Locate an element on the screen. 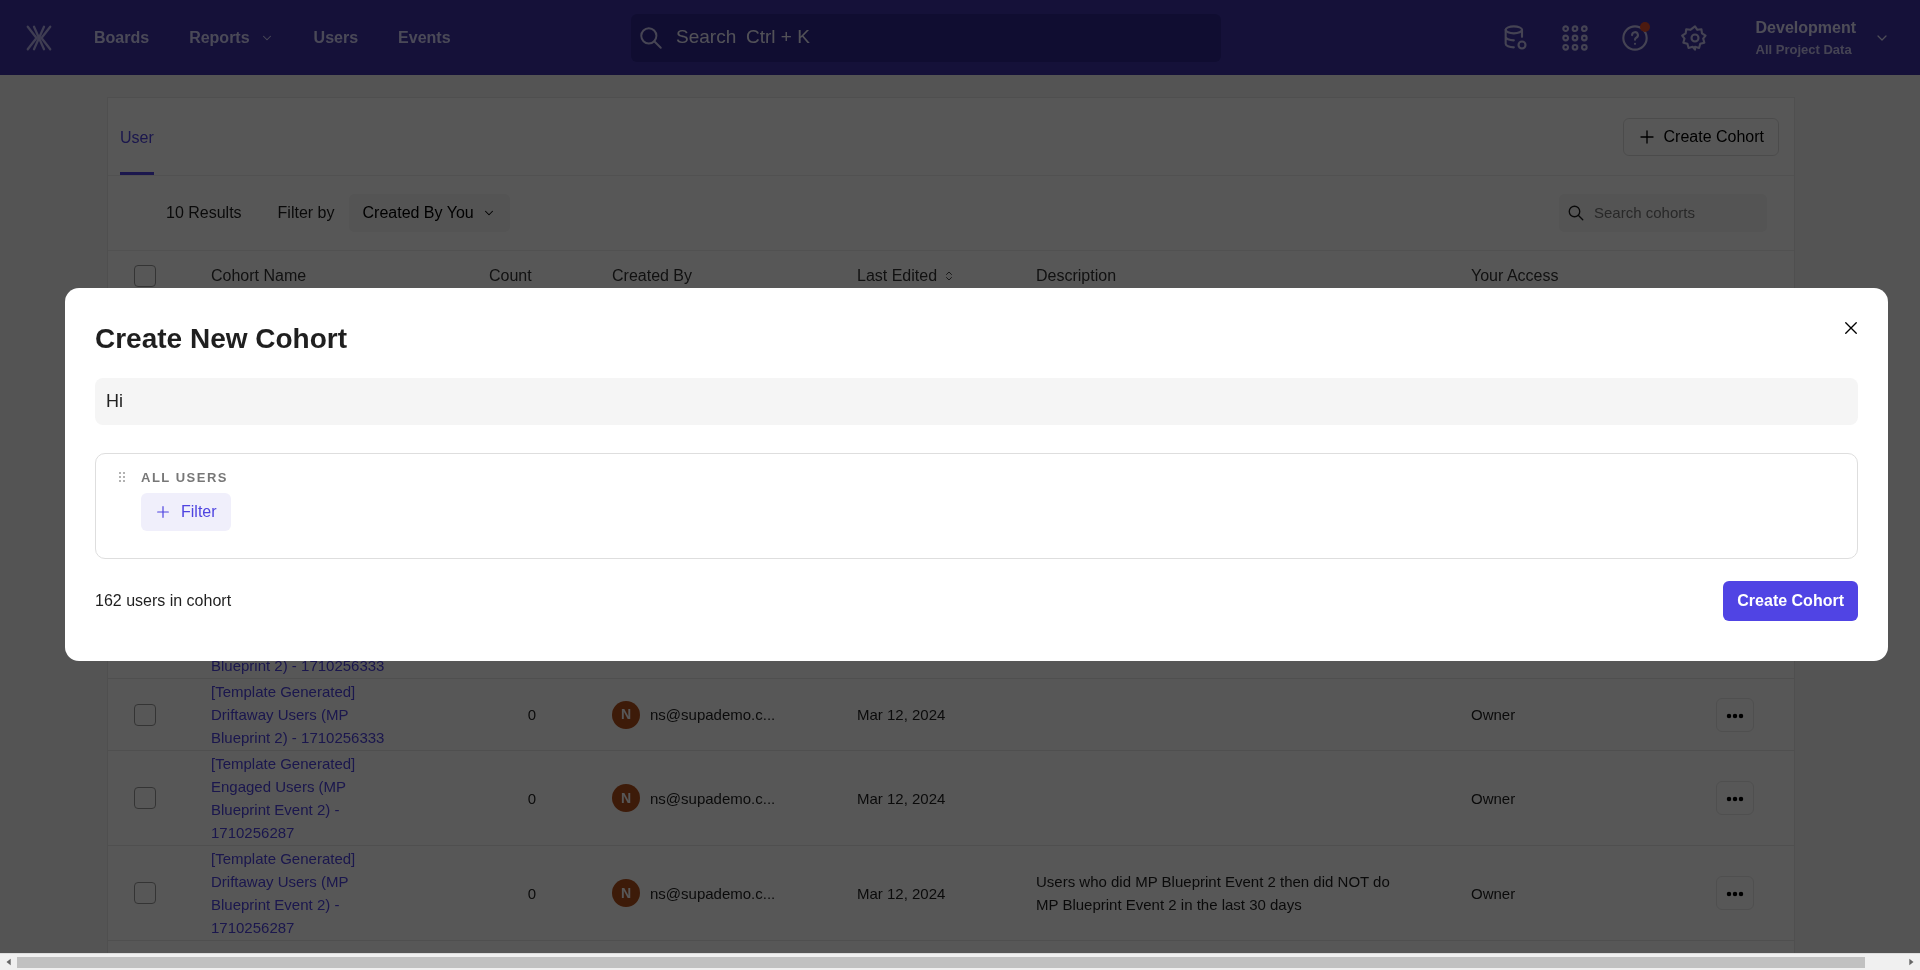 The image size is (1920, 970). help-icon is located at coordinates (1634, 37).